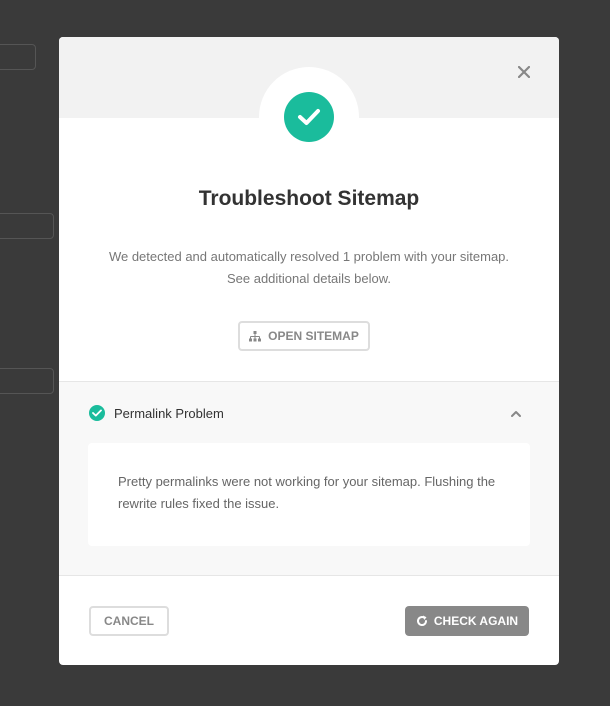 The height and width of the screenshot is (706, 610). I want to click on open-sitemap-button: OPEN SITEMAP, so click(304, 336).